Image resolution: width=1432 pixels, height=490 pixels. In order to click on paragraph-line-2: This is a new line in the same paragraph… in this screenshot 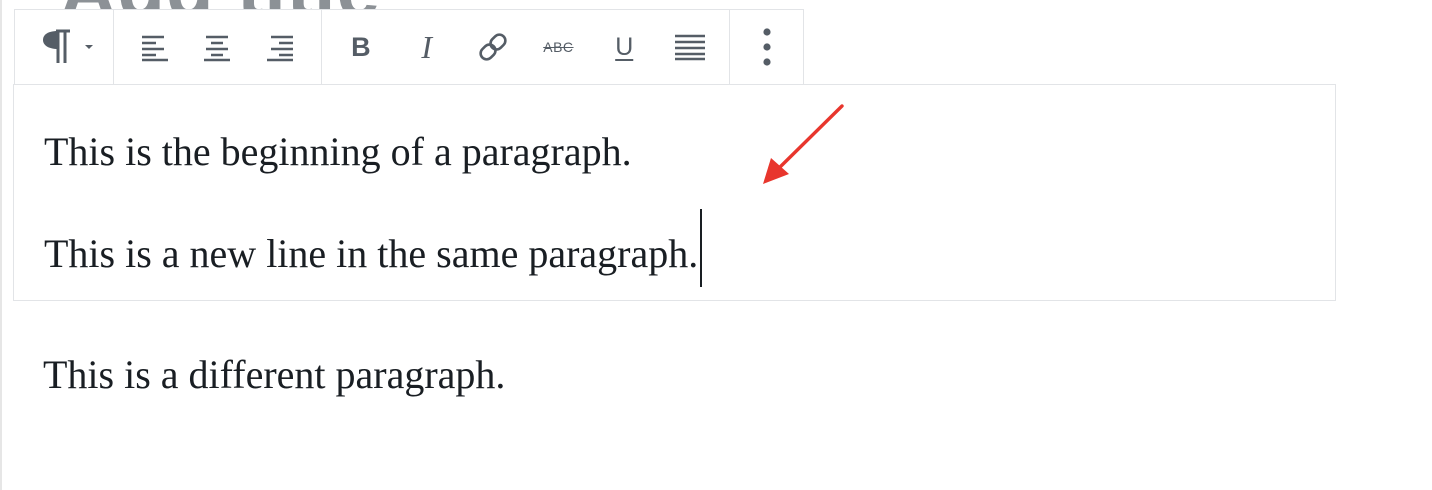, I will do `click(373, 248)`.